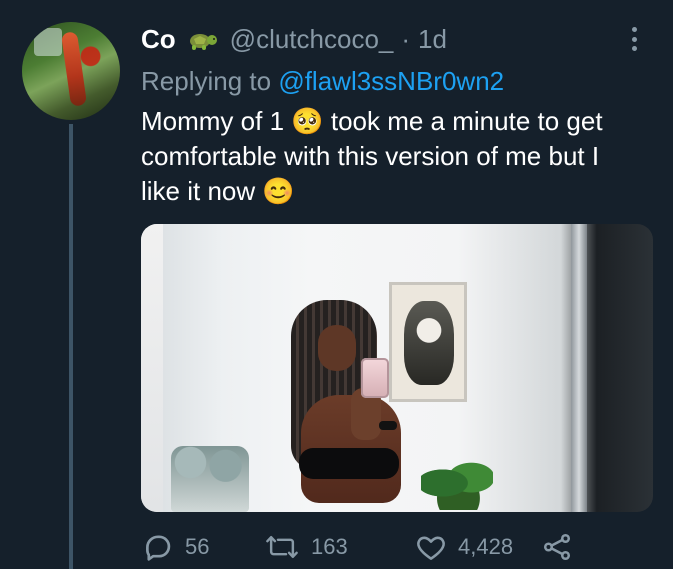  I want to click on heart-icon, so click(431, 547).